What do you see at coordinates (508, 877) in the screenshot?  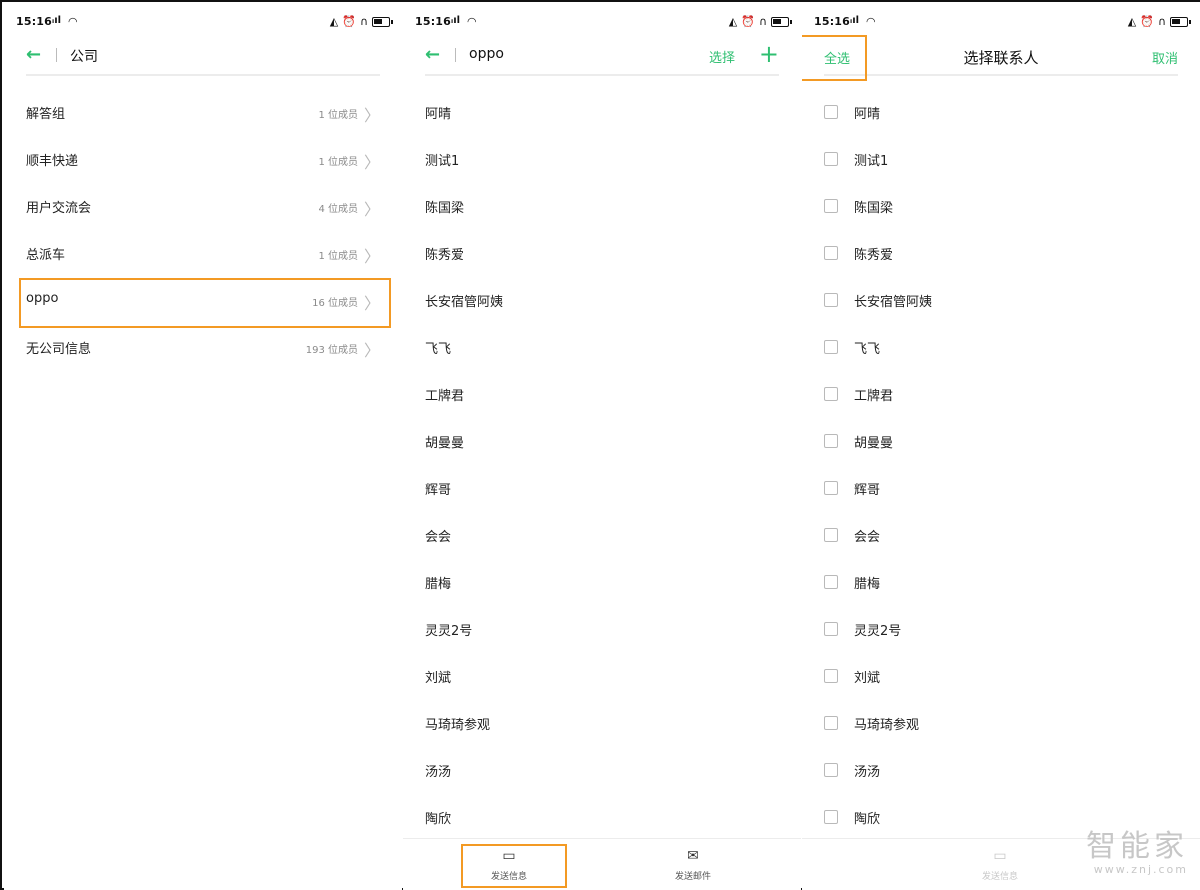 I see `tab-label: 发送信息` at bounding box center [508, 877].